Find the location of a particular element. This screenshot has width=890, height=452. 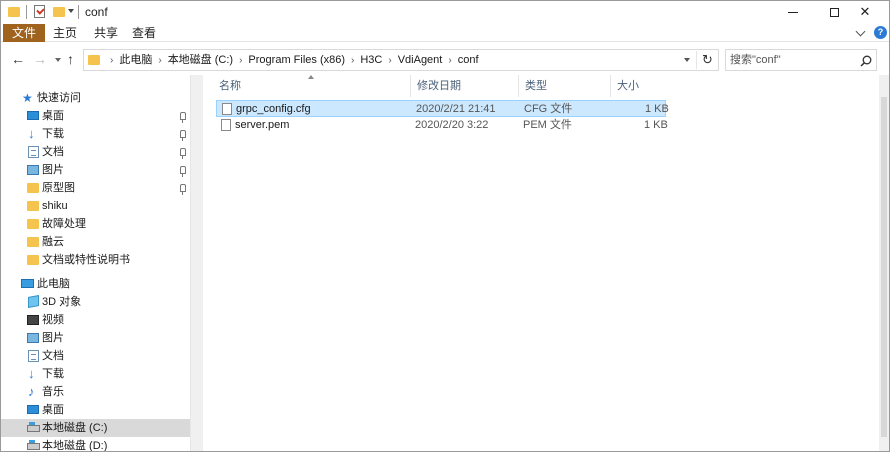

expand-ribbon-icon is located at coordinates (860, 31).